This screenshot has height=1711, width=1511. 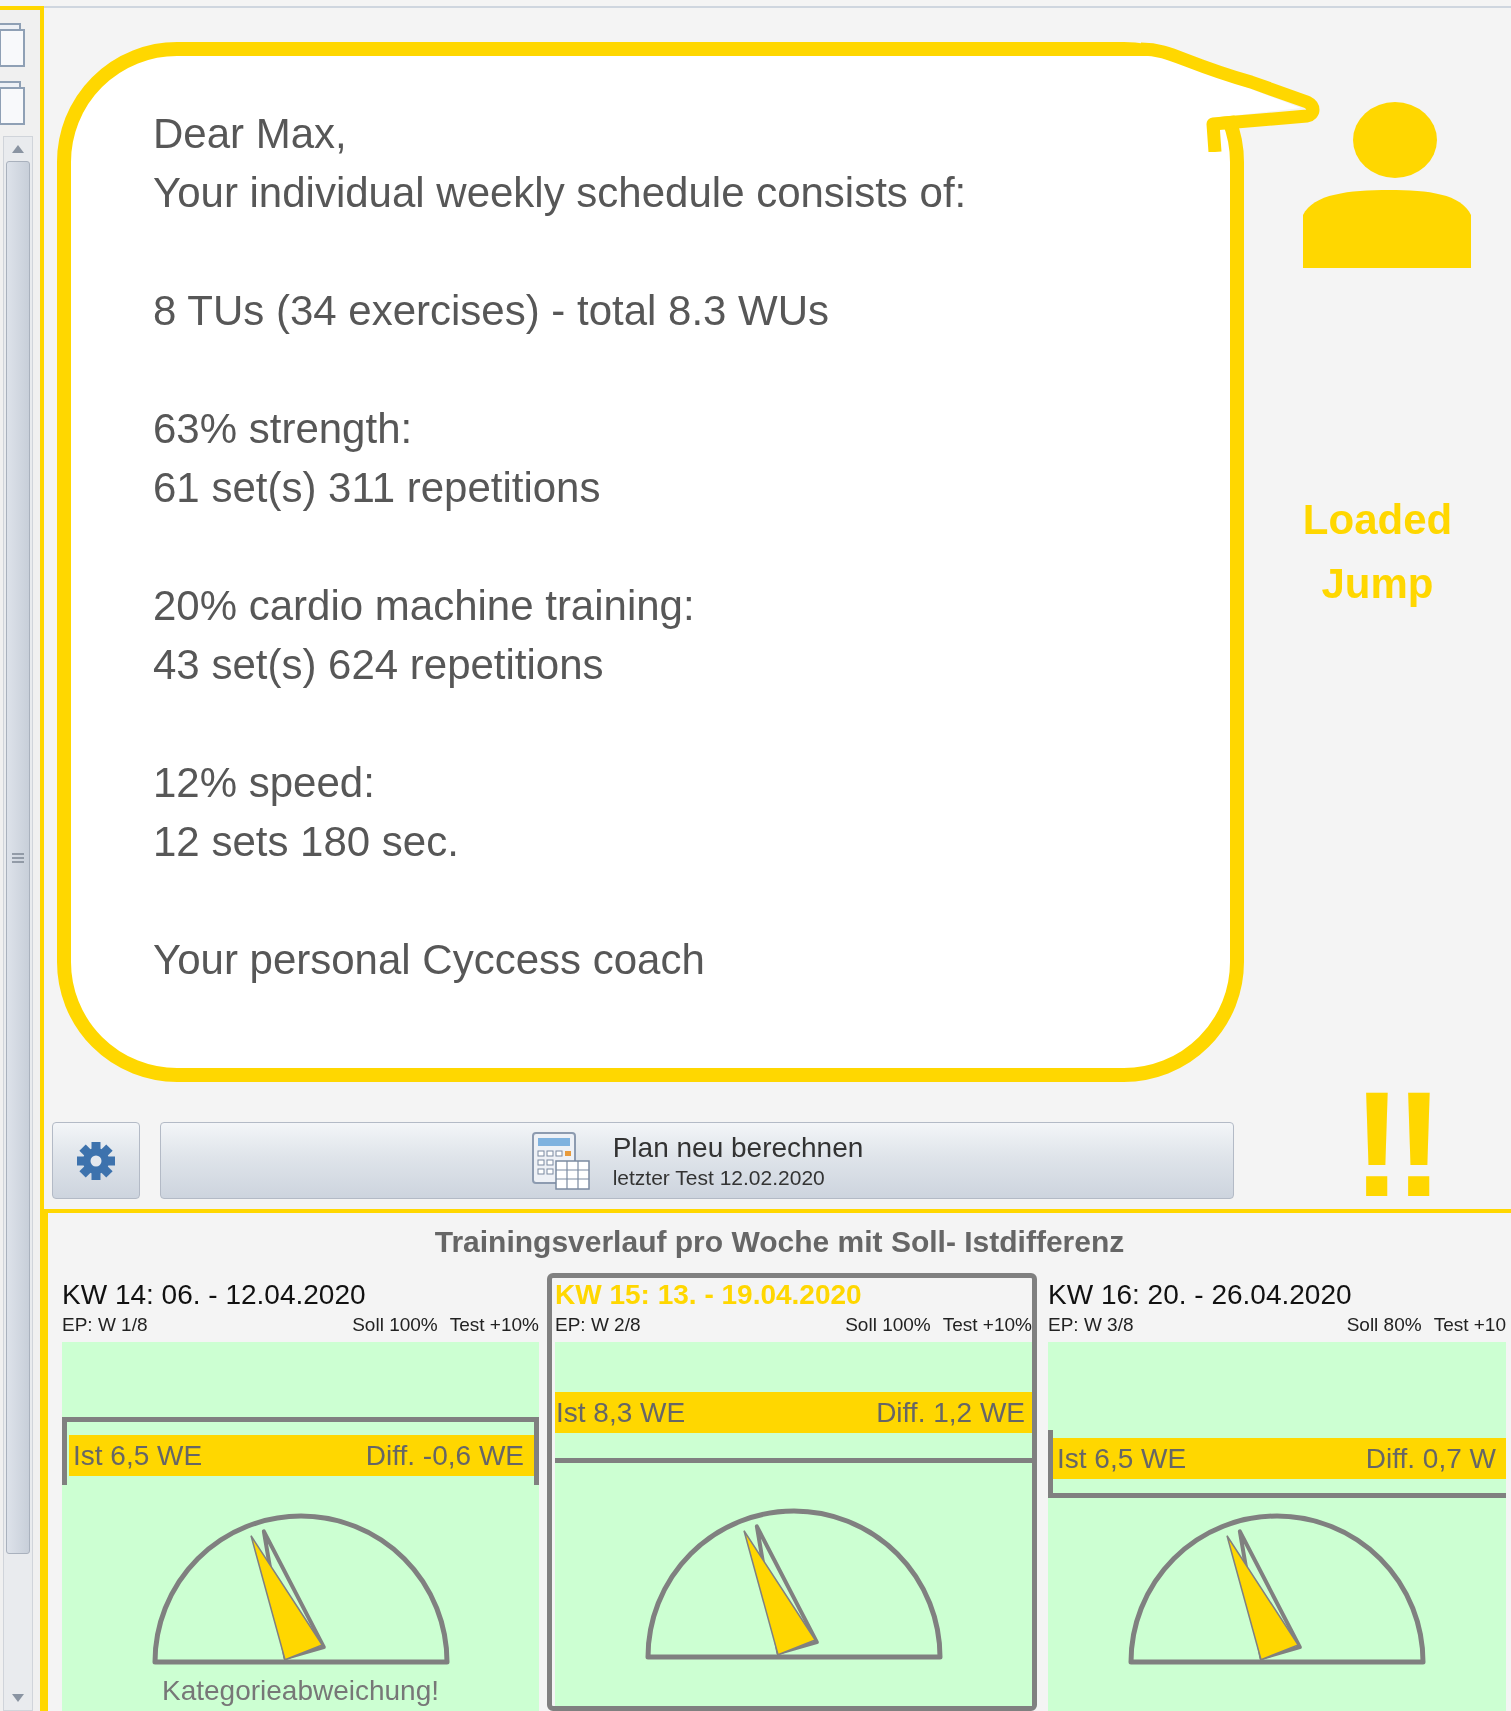 What do you see at coordinates (18, 857) in the screenshot?
I see `scroll-thumb` at bounding box center [18, 857].